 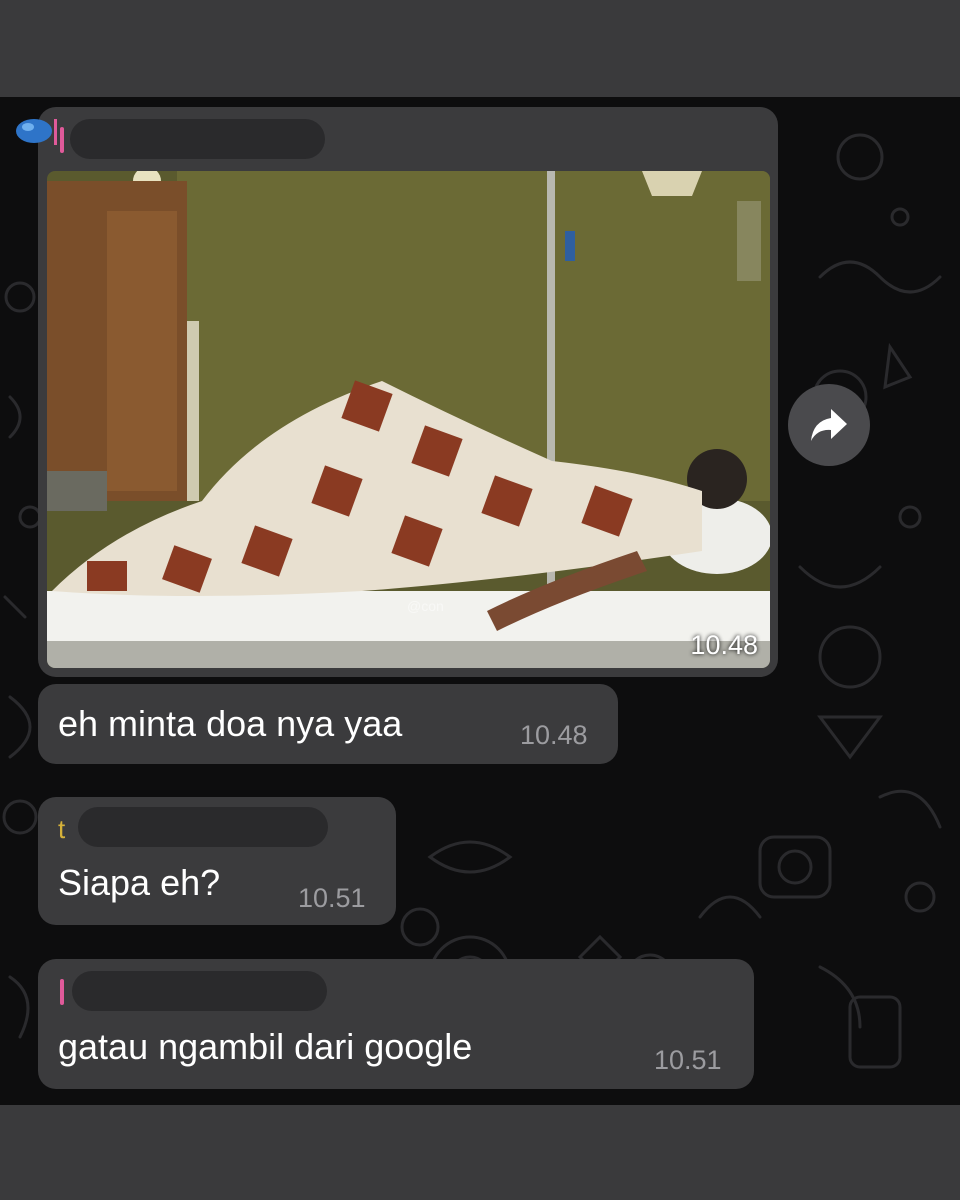 I want to click on forward-arrow-icon, so click(x=829, y=425).